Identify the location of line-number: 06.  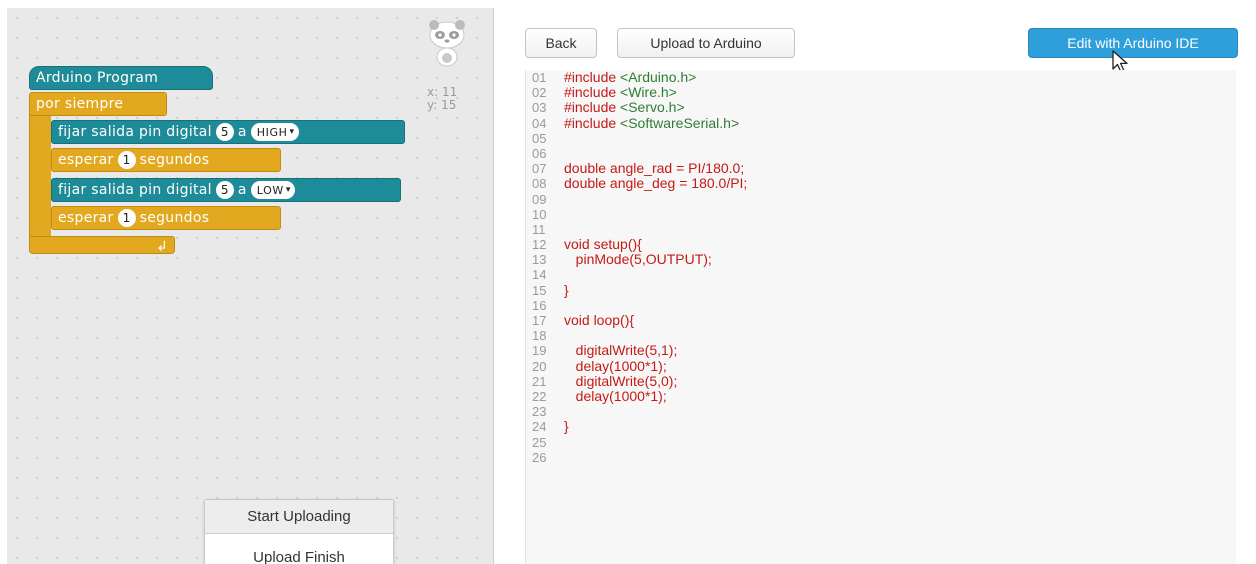
(539, 153).